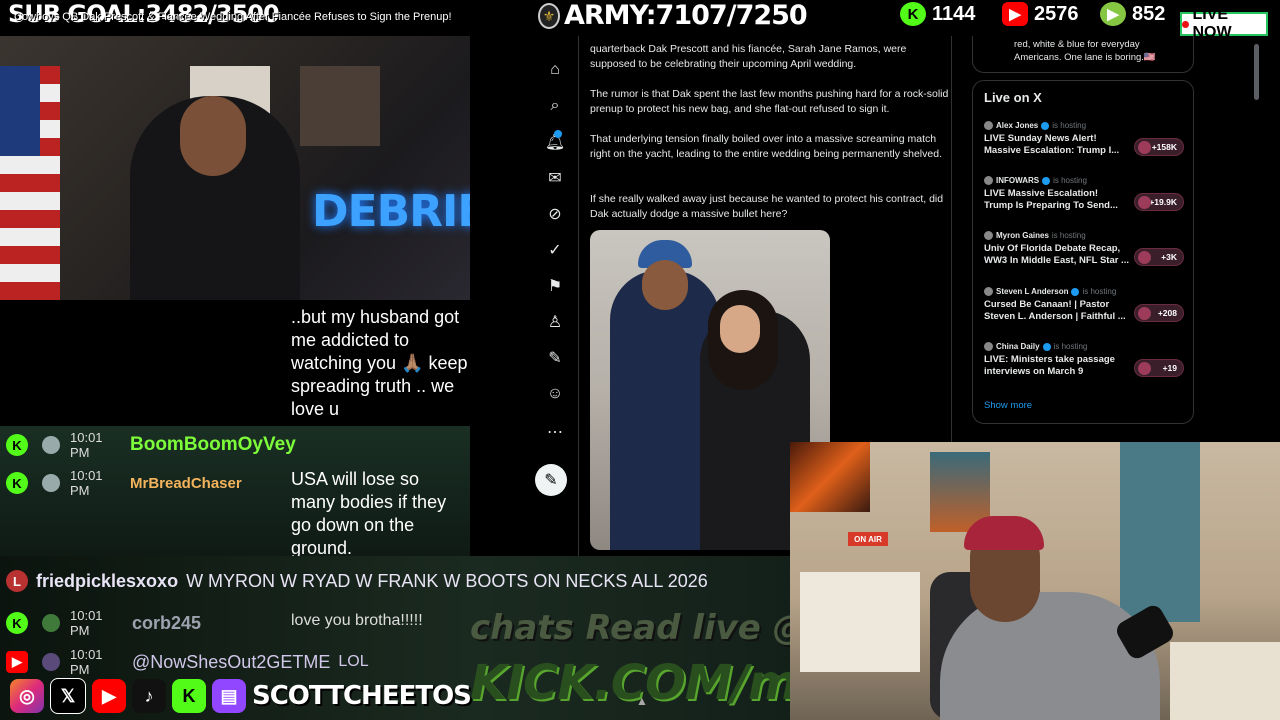  I want to click on verified-icon, so click(1045, 125).